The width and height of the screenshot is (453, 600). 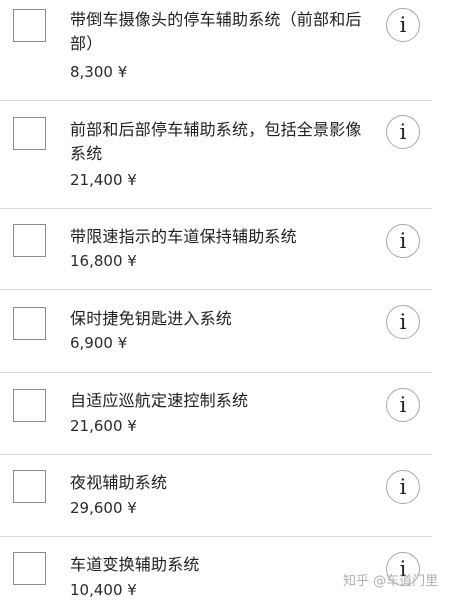 I want to click on watermark: 知乎 @车道门里, so click(x=391, y=581).